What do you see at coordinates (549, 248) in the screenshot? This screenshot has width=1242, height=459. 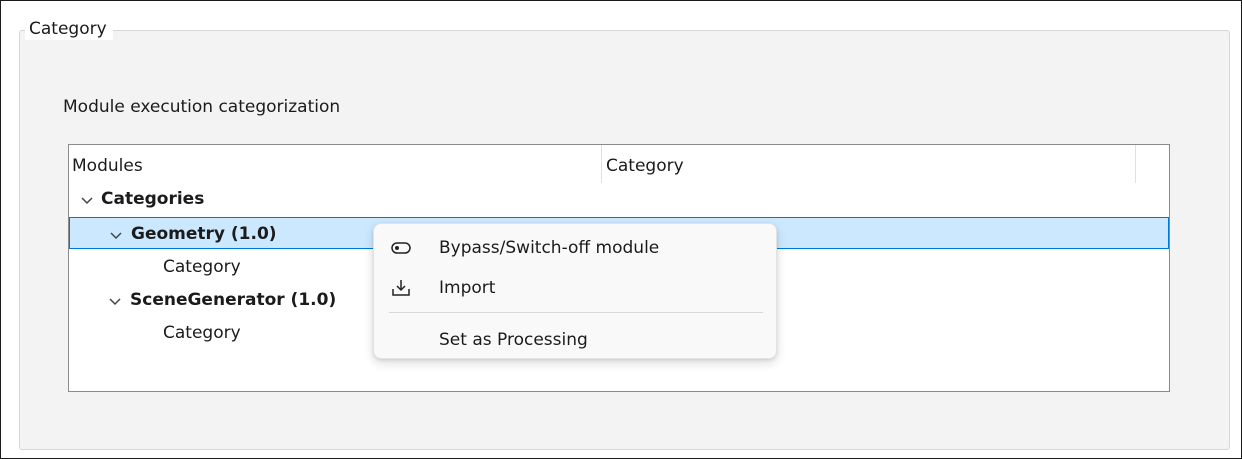 I see `menu-item-label: Bypass/Switch-off module` at bounding box center [549, 248].